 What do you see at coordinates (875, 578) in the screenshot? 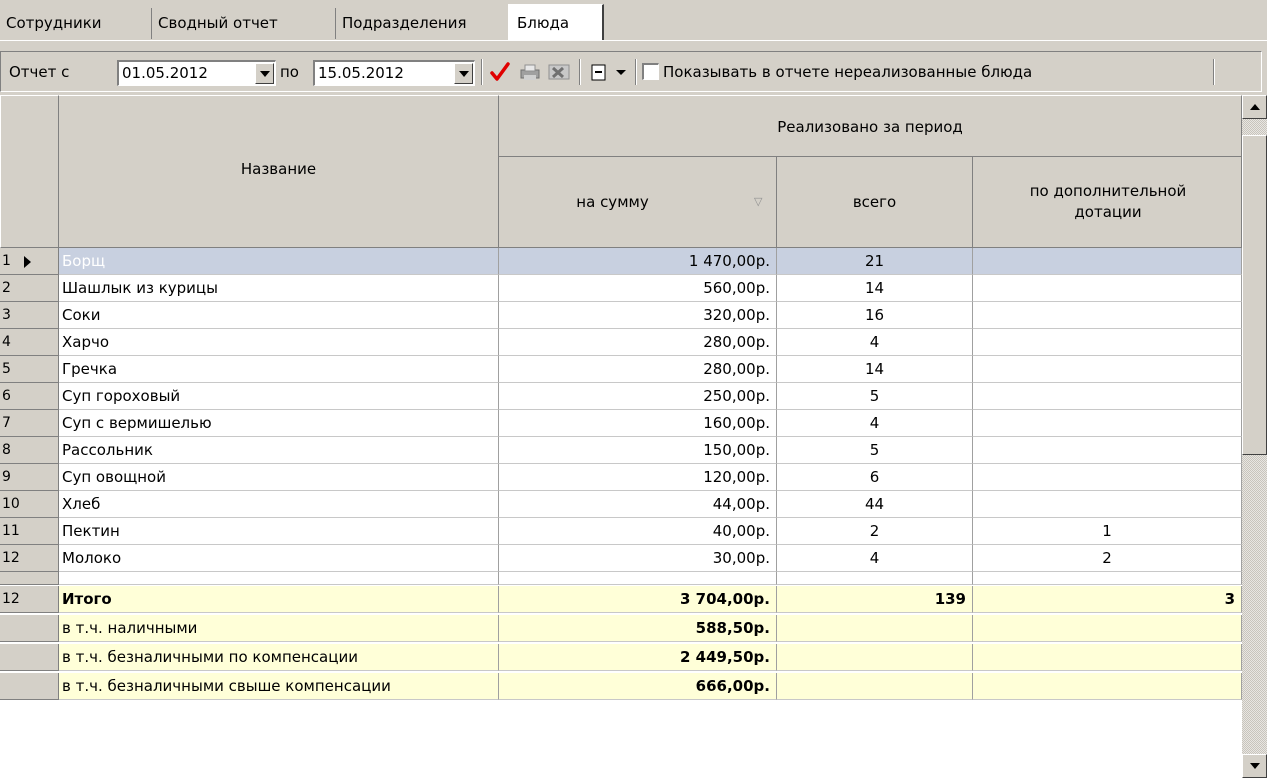
I see `sold-total-cell` at bounding box center [875, 578].